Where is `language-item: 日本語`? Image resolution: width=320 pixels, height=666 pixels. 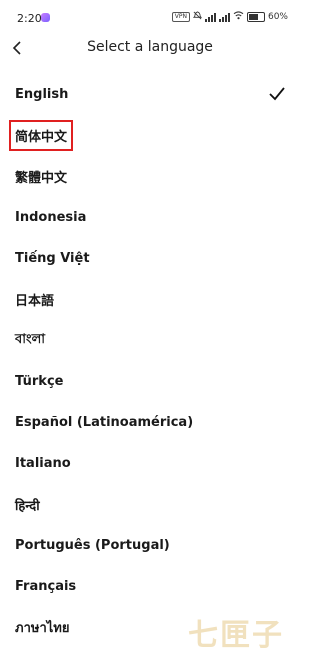 language-item: 日本語 is located at coordinates (150, 299).